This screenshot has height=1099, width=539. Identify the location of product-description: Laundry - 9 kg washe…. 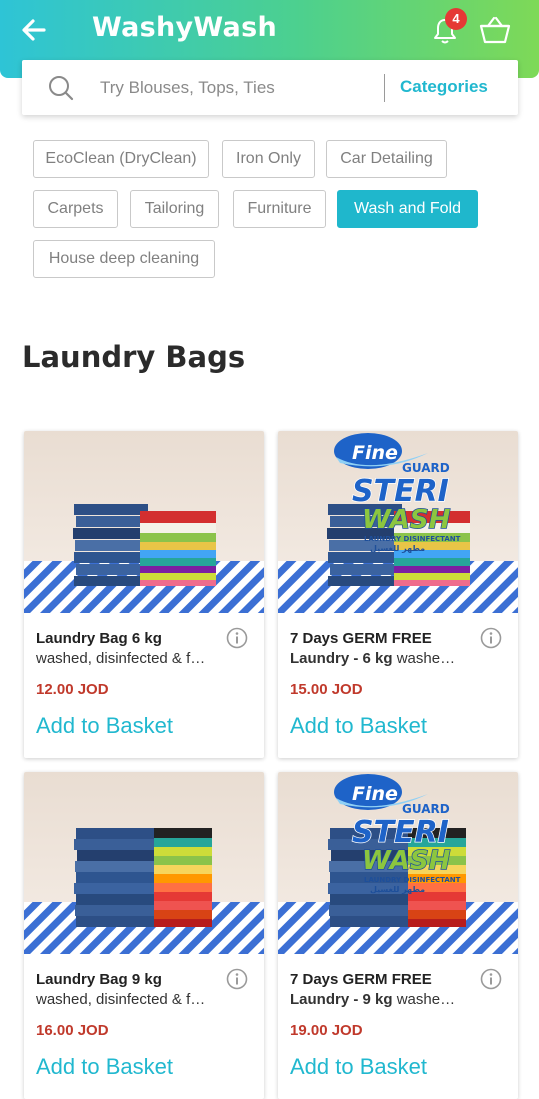
(373, 999).